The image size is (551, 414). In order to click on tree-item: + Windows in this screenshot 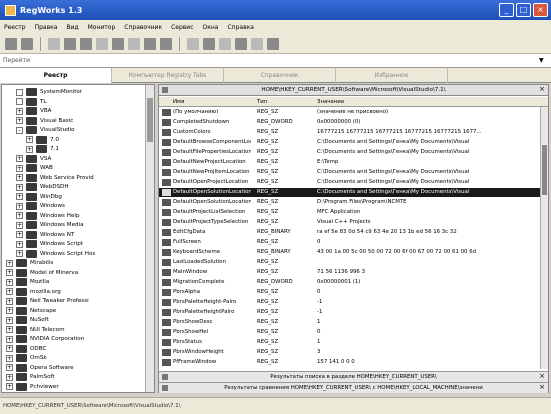, I will do `click(40, 206)`.